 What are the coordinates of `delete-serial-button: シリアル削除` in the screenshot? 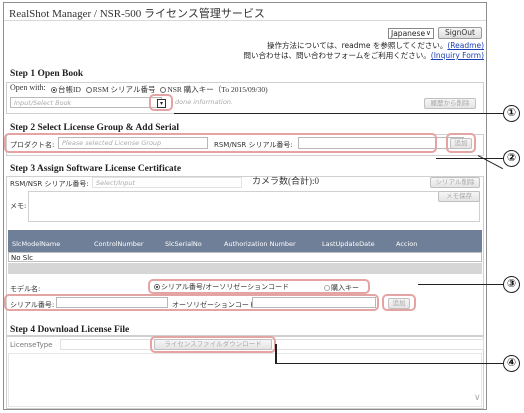 It's located at (455, 182).